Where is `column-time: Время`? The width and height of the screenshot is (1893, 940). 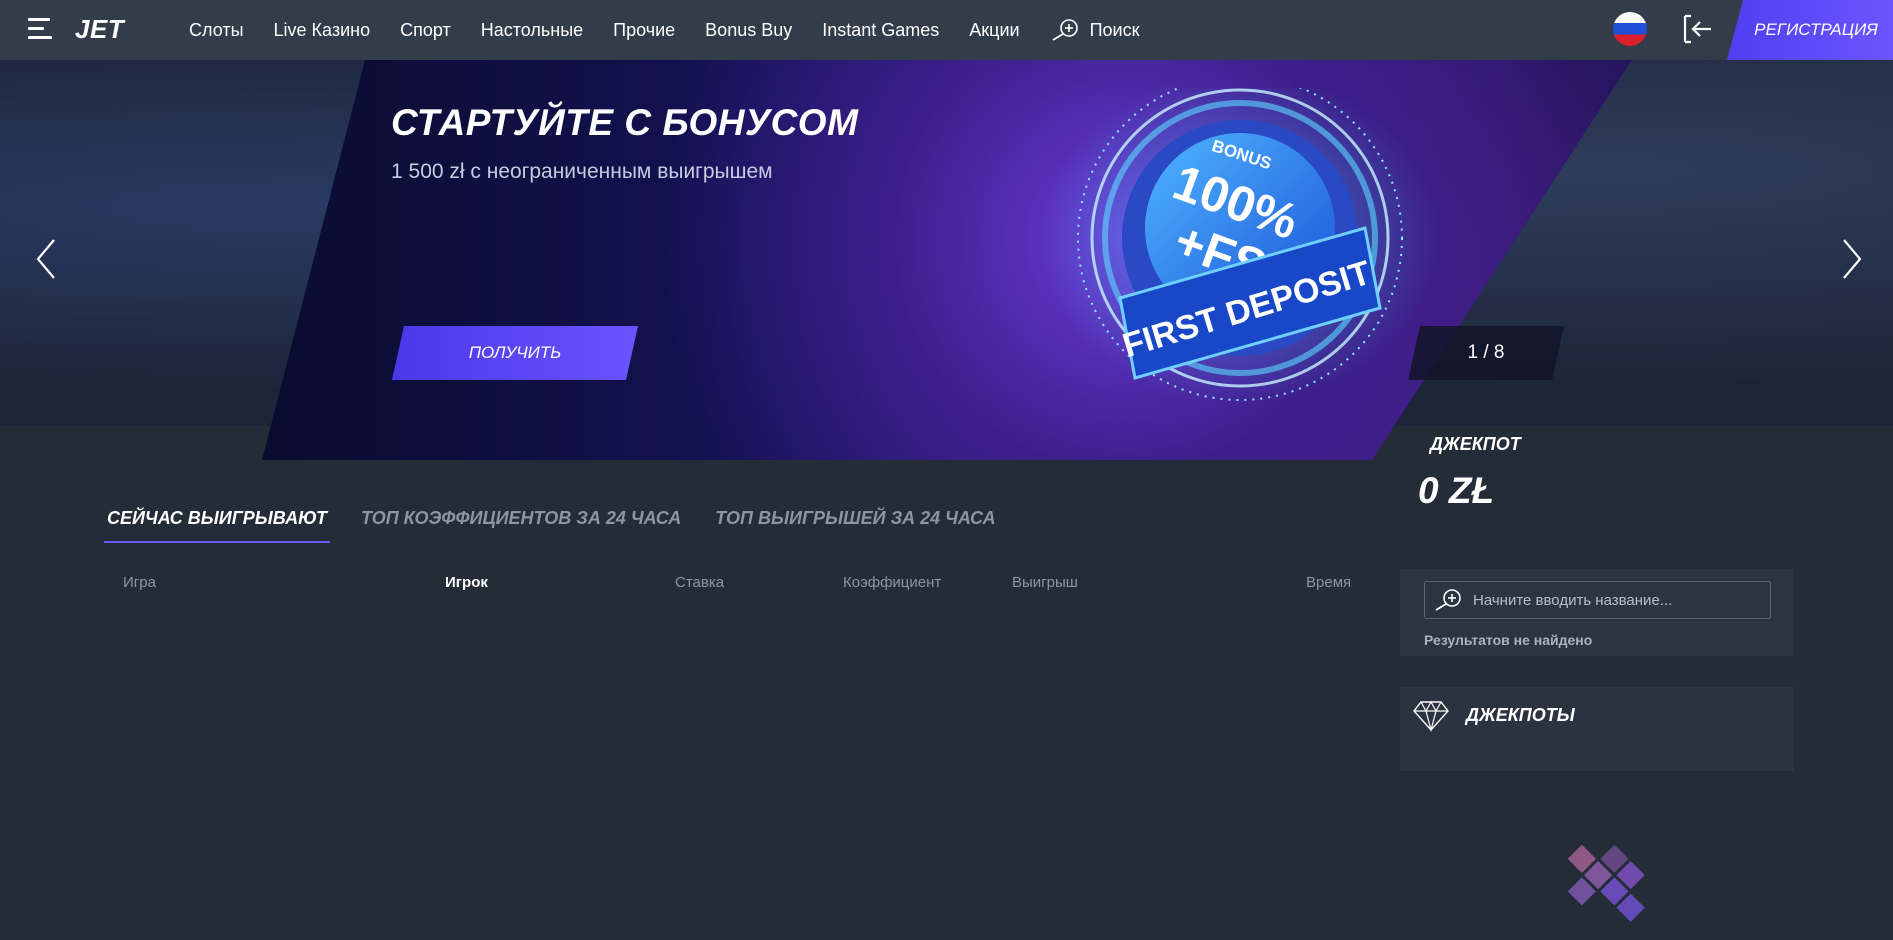 column-time: Время is located at coordinates (1329, 582).